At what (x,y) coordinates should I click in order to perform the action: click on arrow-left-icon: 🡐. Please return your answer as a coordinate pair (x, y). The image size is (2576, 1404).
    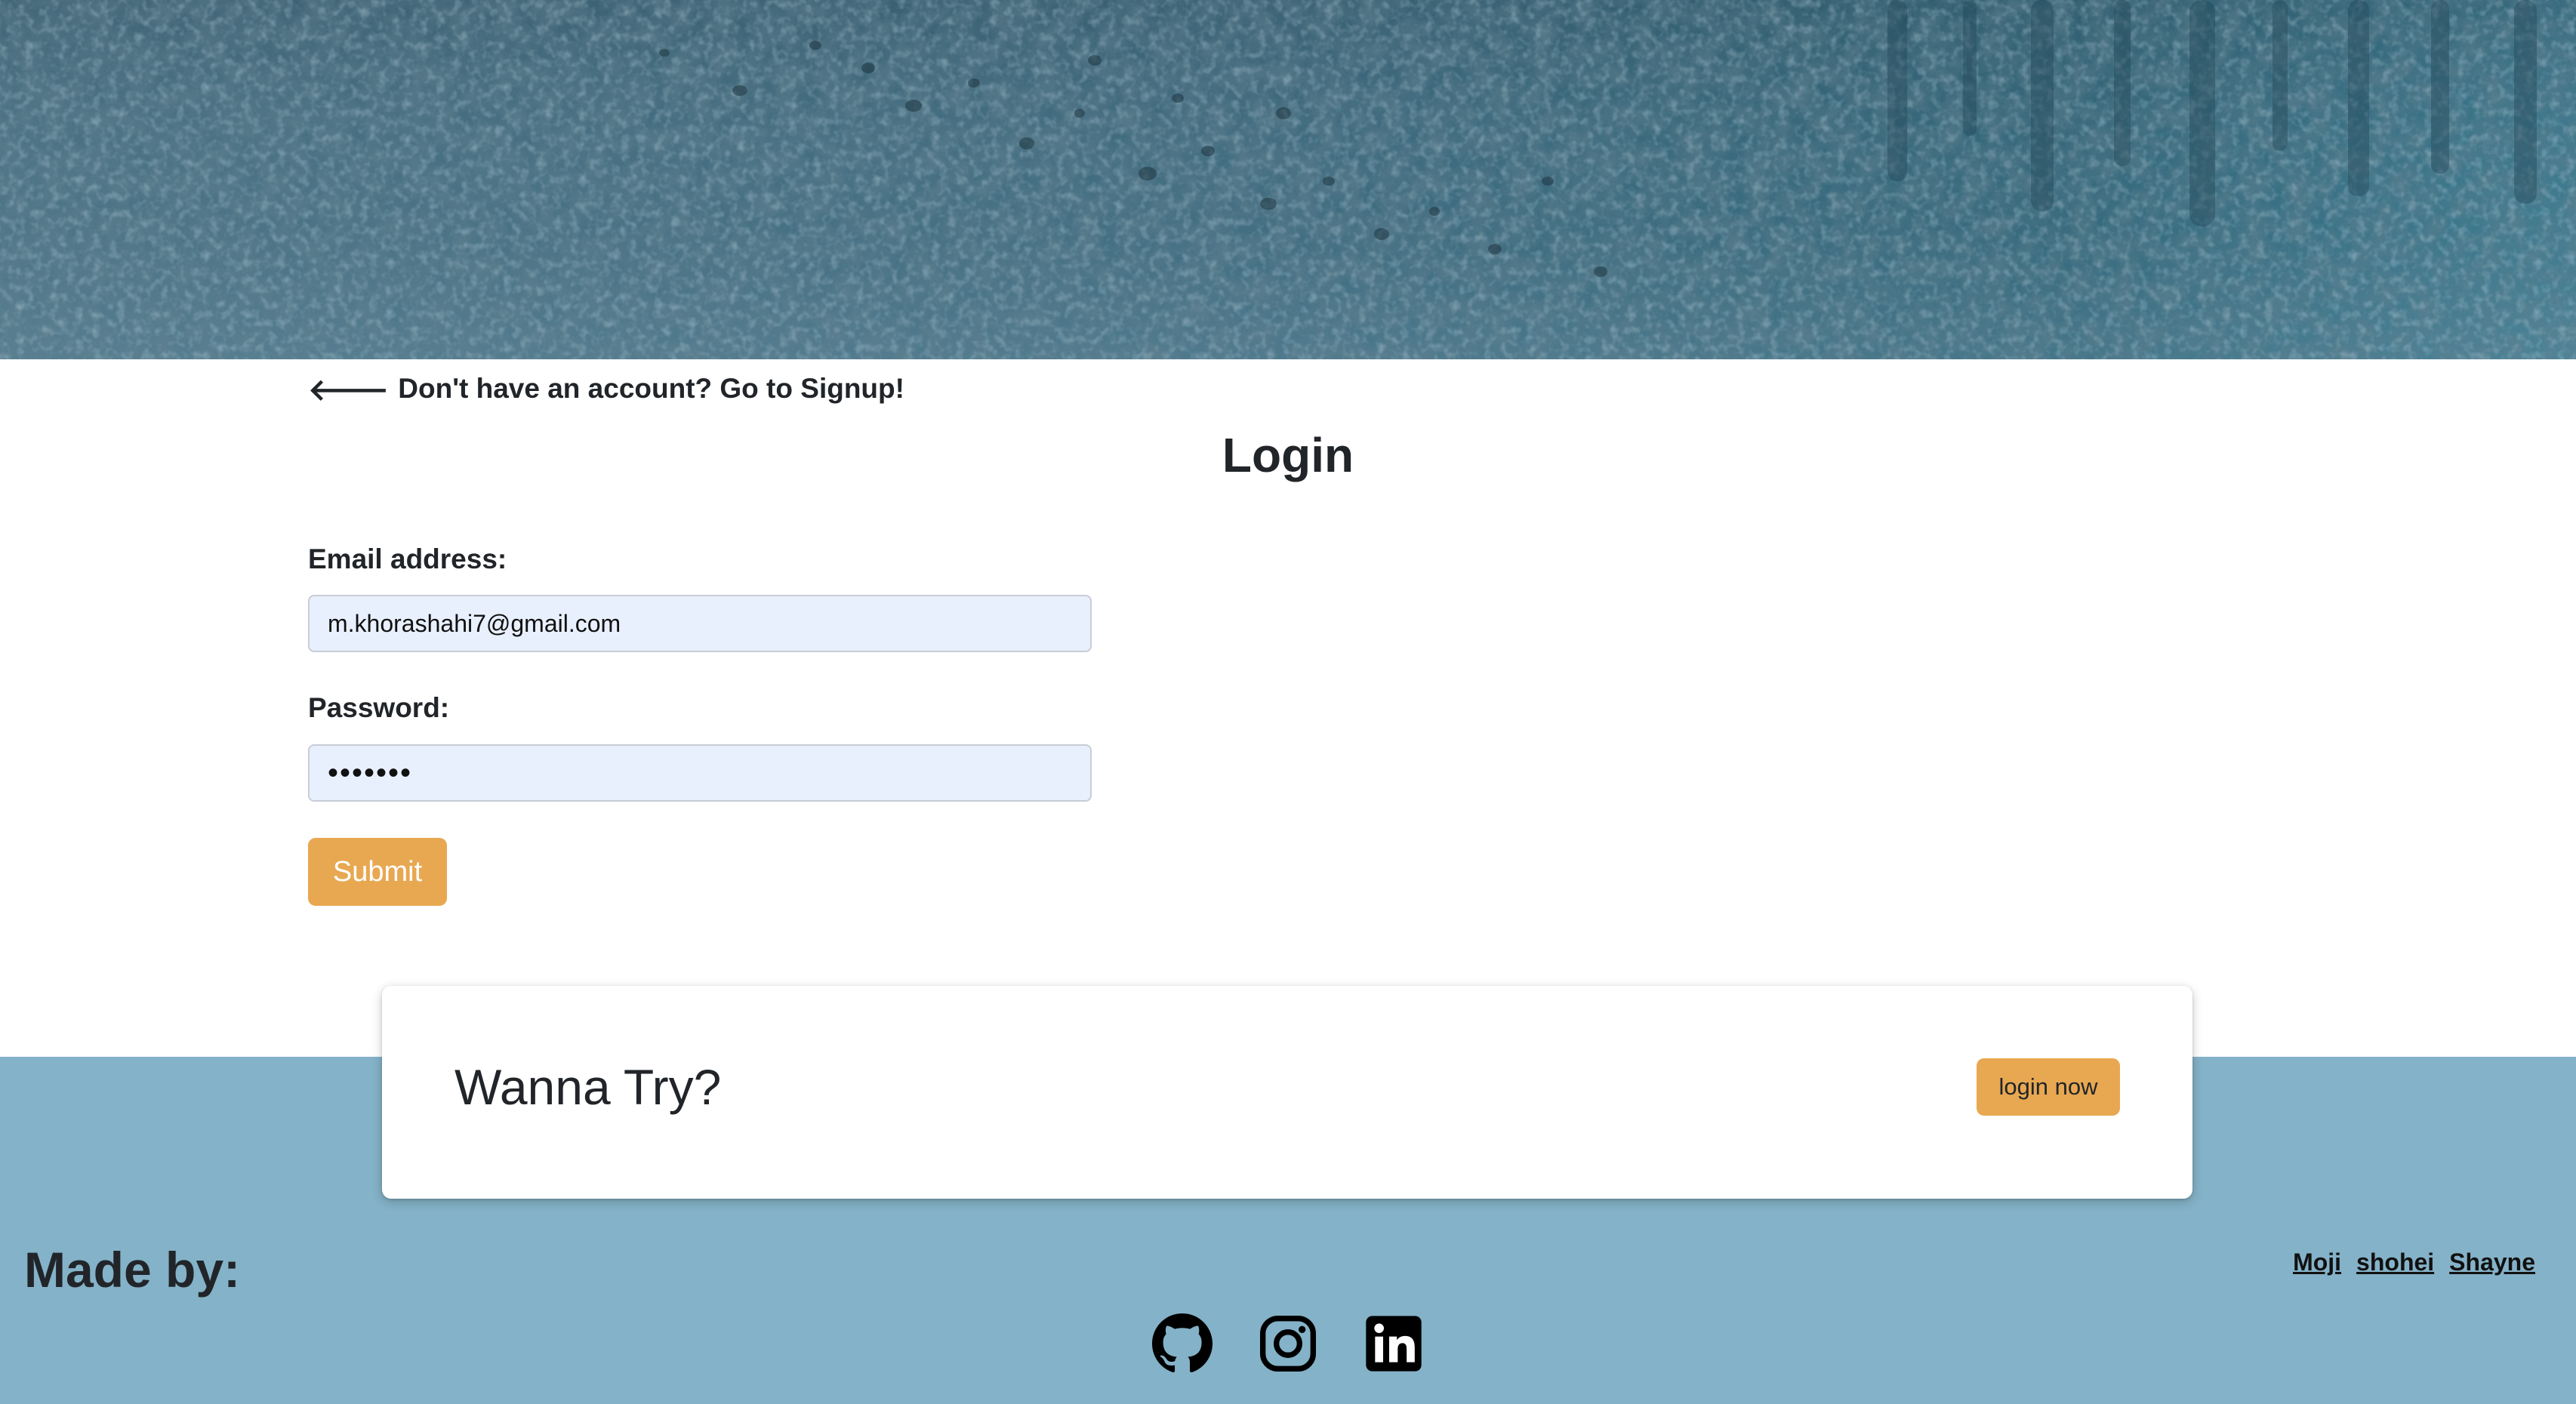
    Looking at the image, I should click on (349, 390).